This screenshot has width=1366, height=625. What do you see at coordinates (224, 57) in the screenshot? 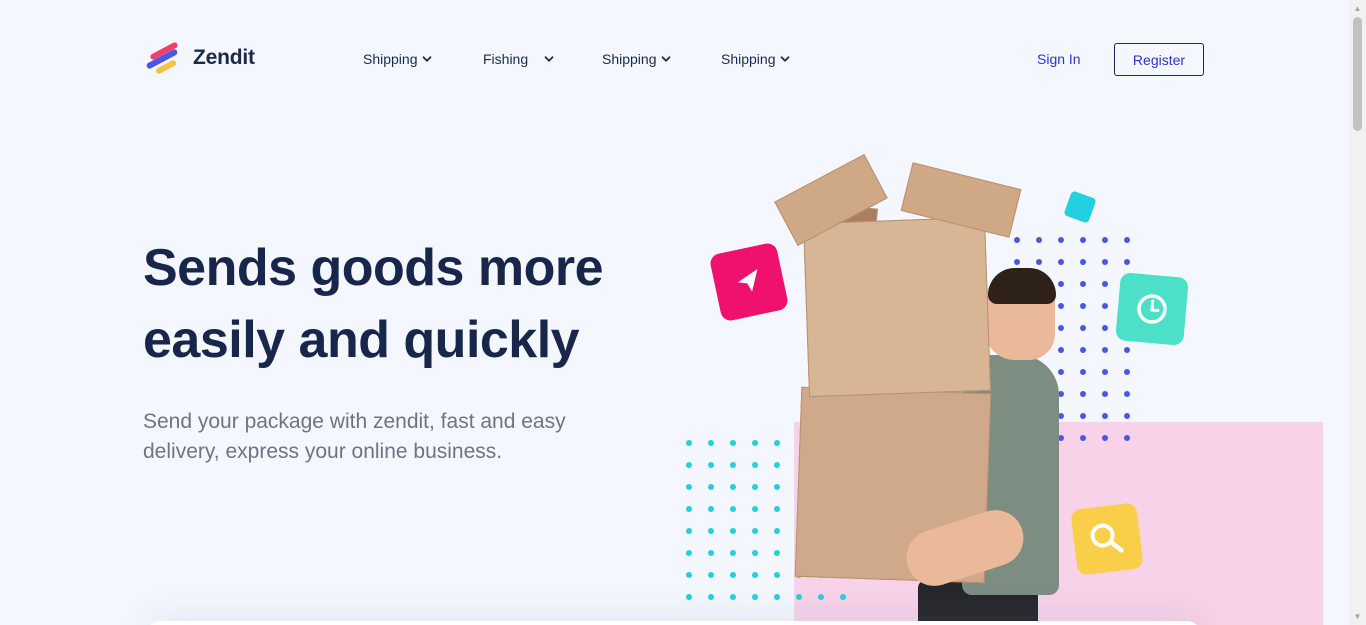
I see `brand-name: Zendit` at bounding box center [224, 57].